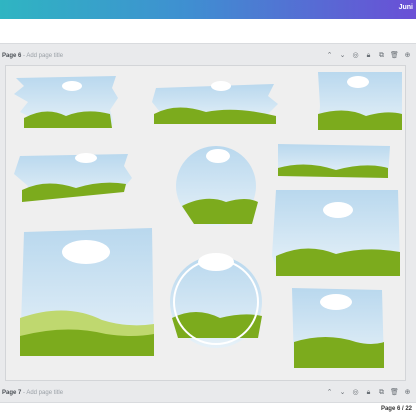 This screenshot has width=416, height=417. Describe the element at coordinates (12, 56) in the screenshot. I see `page-number: Page 6` at that location.